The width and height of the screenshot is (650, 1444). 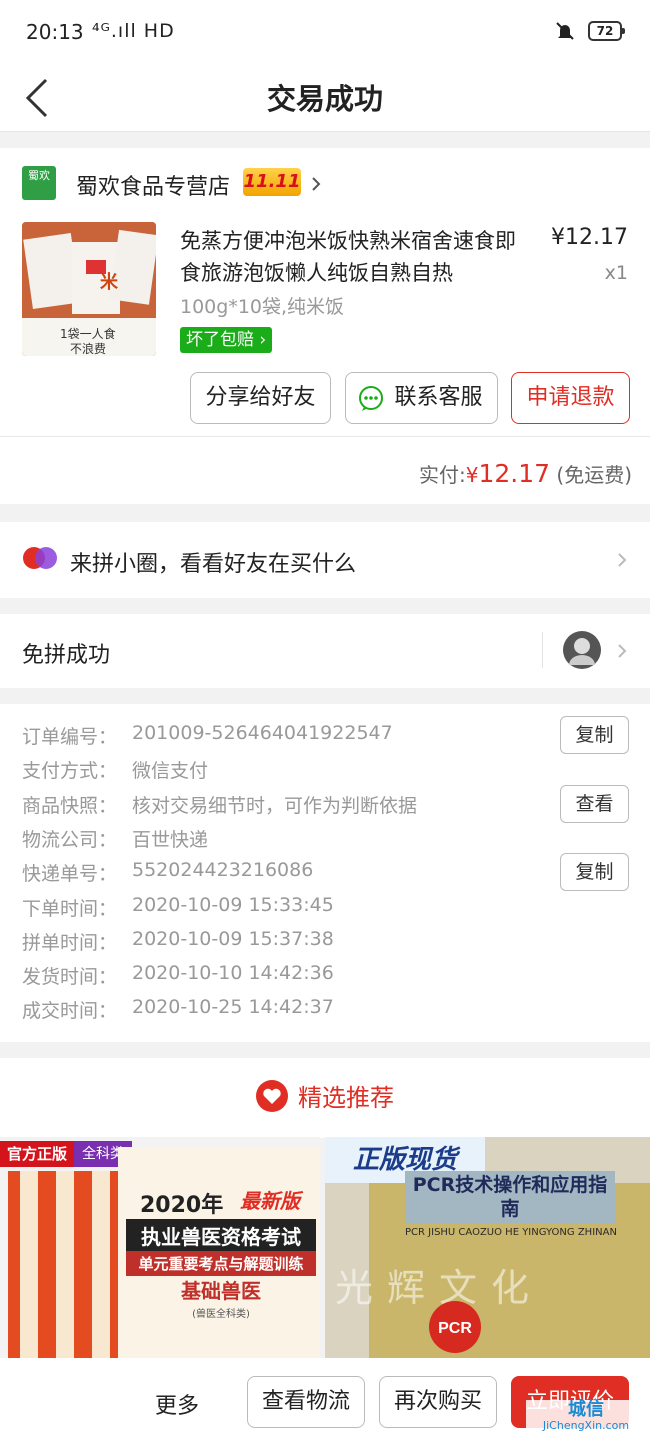 I want to click on order-info-label: 支付方式：, so click(x=70, y=771).